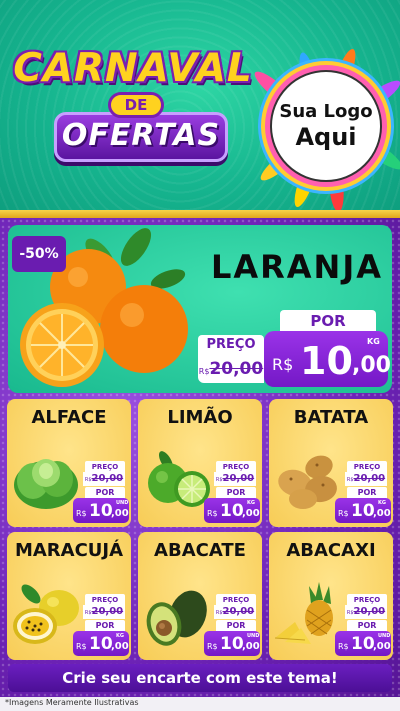 The image size is (400, 711). I want to click on product-name: ALFACE, so click(69, 417).